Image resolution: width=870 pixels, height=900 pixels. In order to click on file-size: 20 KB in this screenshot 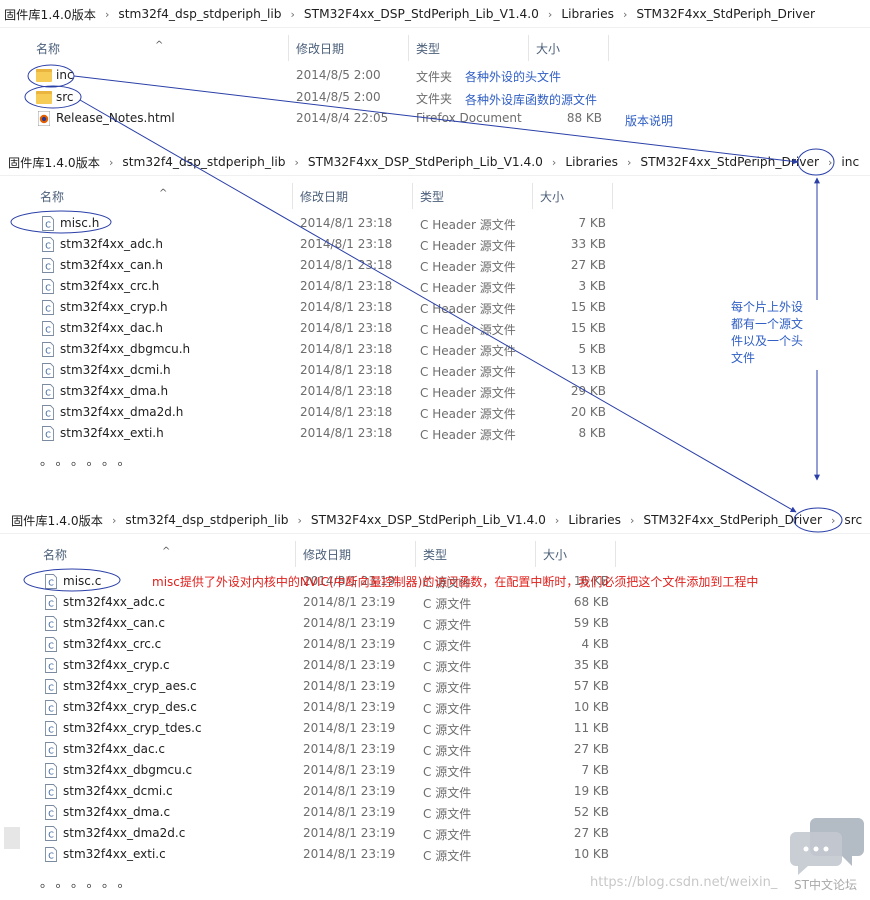, I will do `click(588, 412)`.